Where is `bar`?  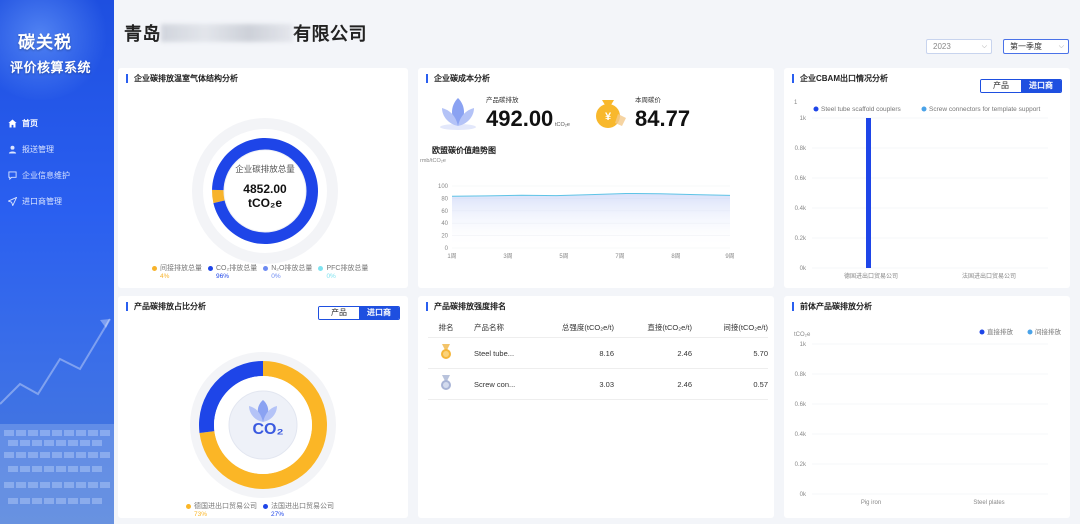 bar is located at coordinates (868, 193).